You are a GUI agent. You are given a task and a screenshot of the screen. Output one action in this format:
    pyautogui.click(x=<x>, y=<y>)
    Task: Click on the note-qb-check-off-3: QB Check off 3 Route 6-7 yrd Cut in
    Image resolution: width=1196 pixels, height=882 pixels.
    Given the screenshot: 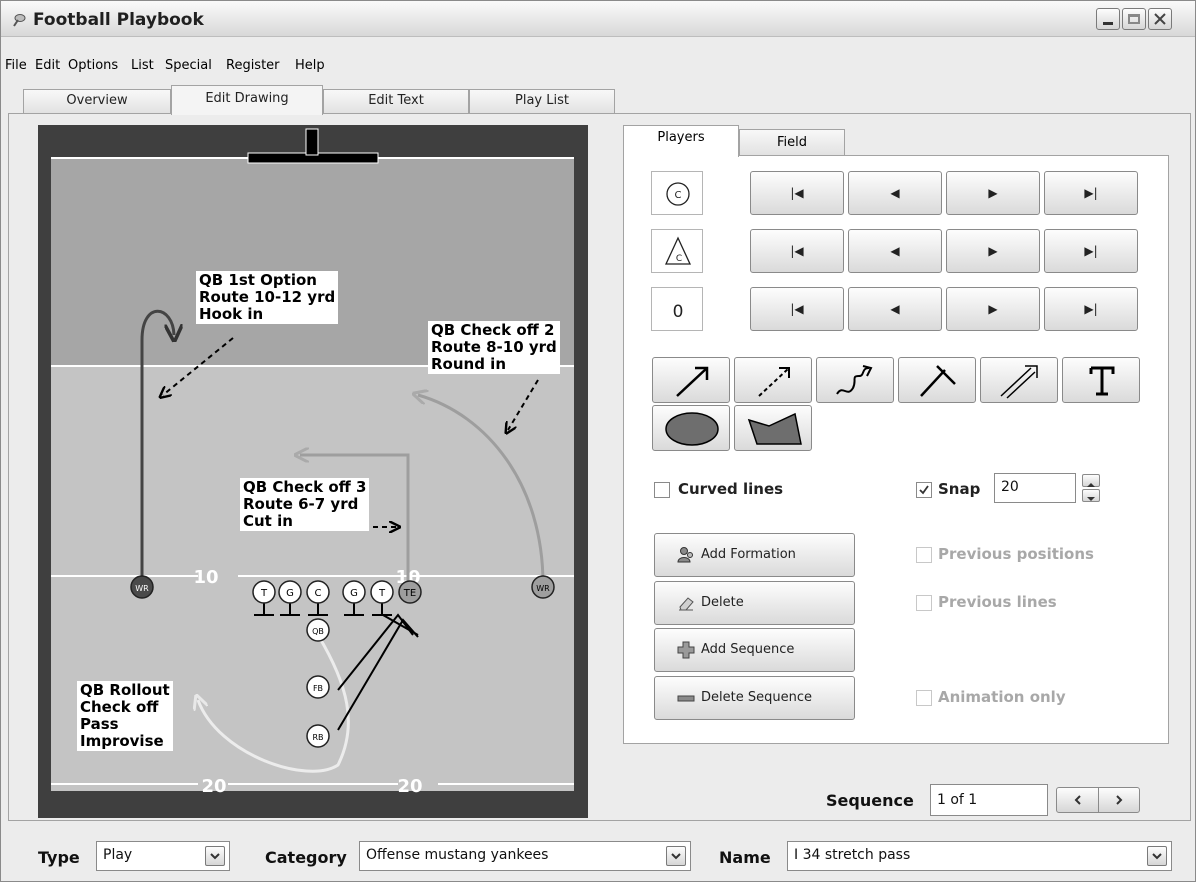 What is the action you would take?
    pyautogui.click(x=305, y=504)
    